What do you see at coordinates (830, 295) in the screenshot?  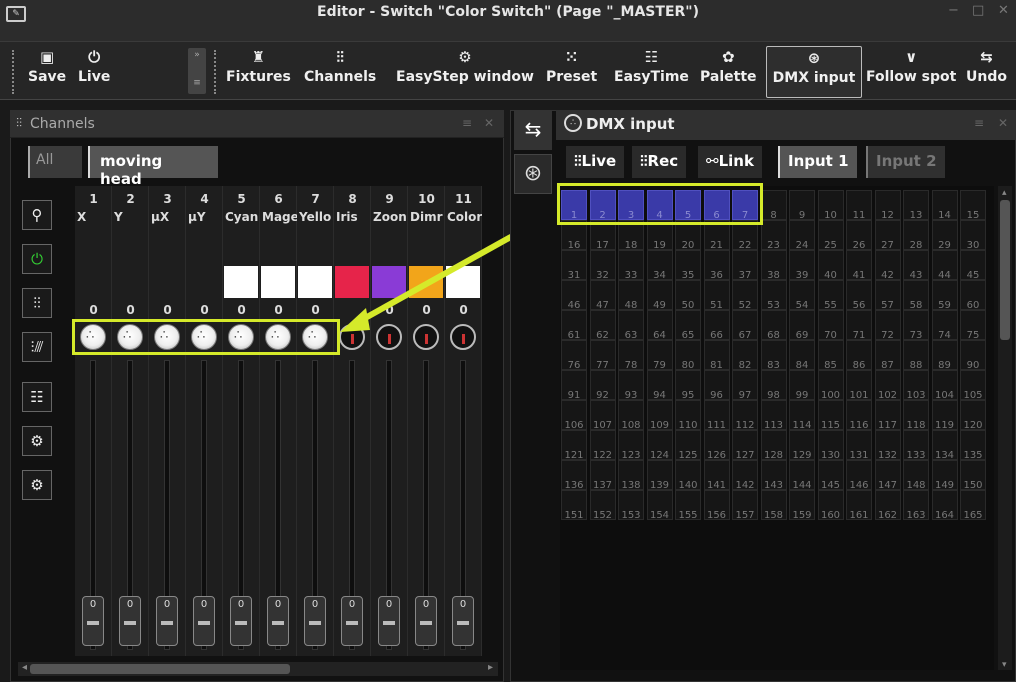 I see `dmx-cell: 55` at bounding box center [830, 295].